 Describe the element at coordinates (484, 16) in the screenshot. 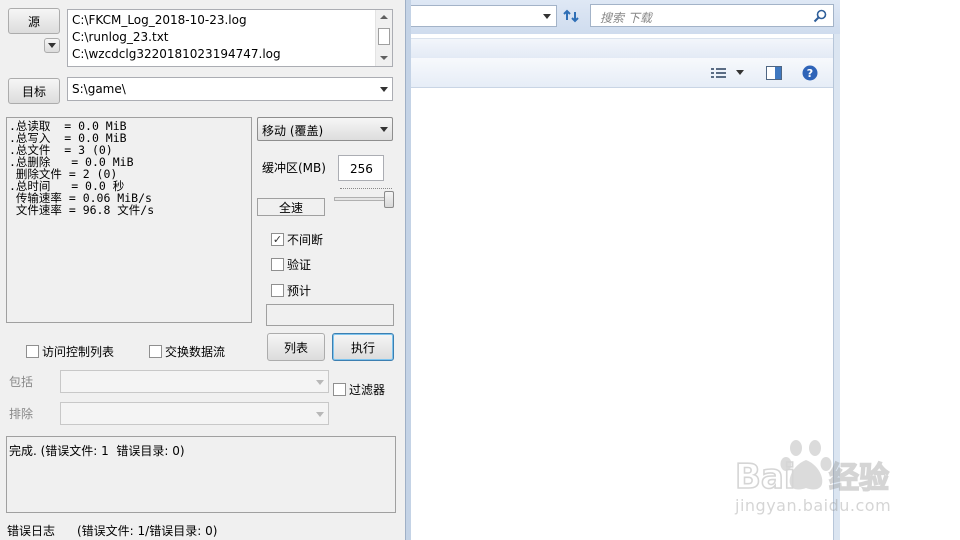

I see `address-bar` at that location.